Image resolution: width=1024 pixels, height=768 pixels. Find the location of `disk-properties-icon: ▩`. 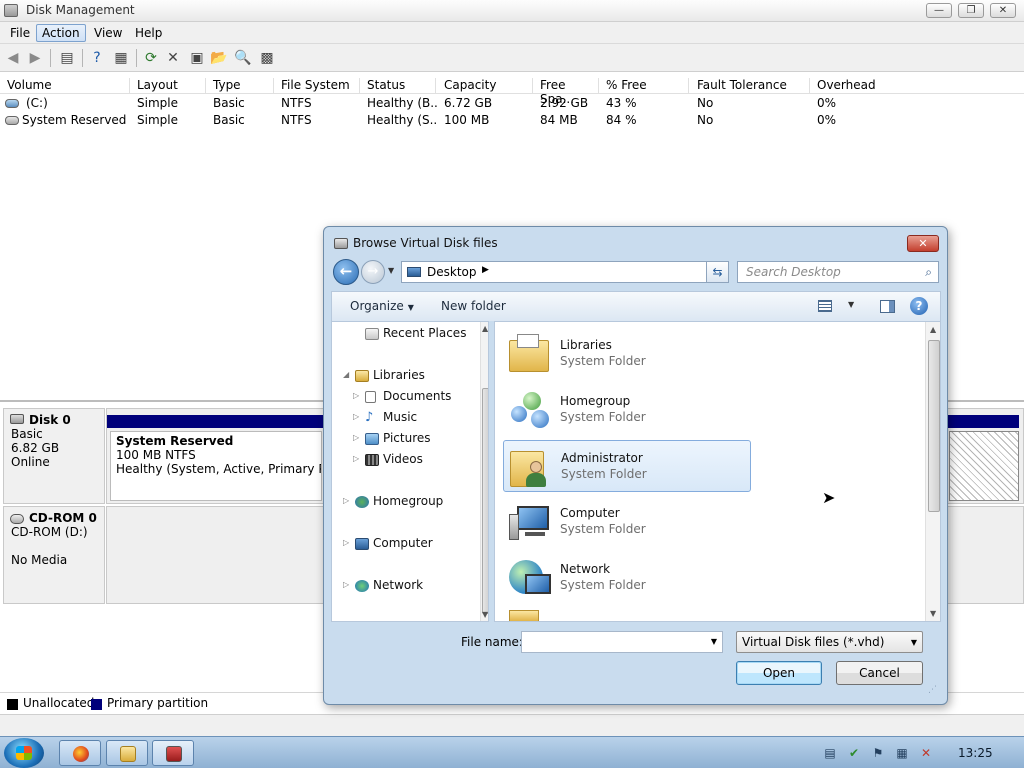

disk-properties-icon: ▩ is located at coordinates (267, 58).